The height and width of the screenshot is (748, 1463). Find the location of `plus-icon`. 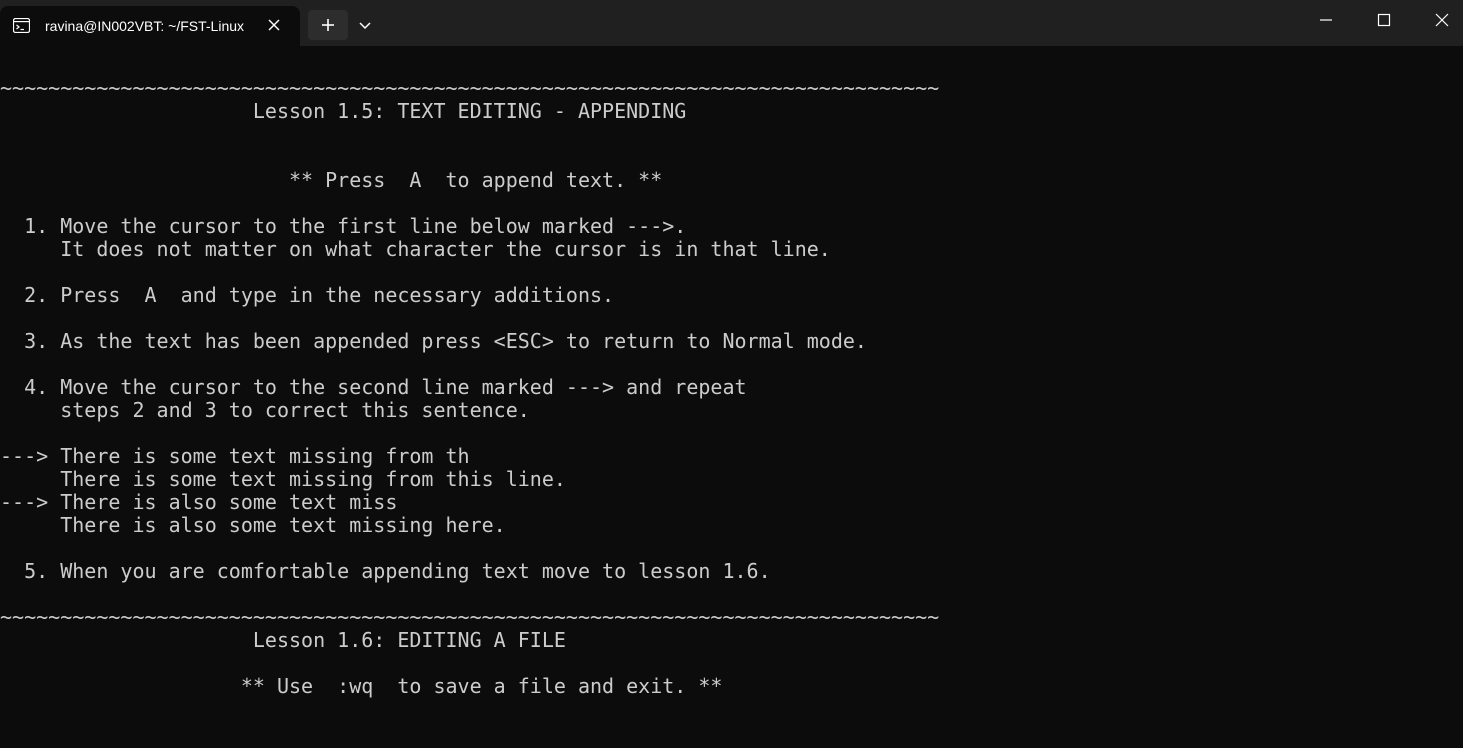

plus-icon is located at coordinates (328, 25).